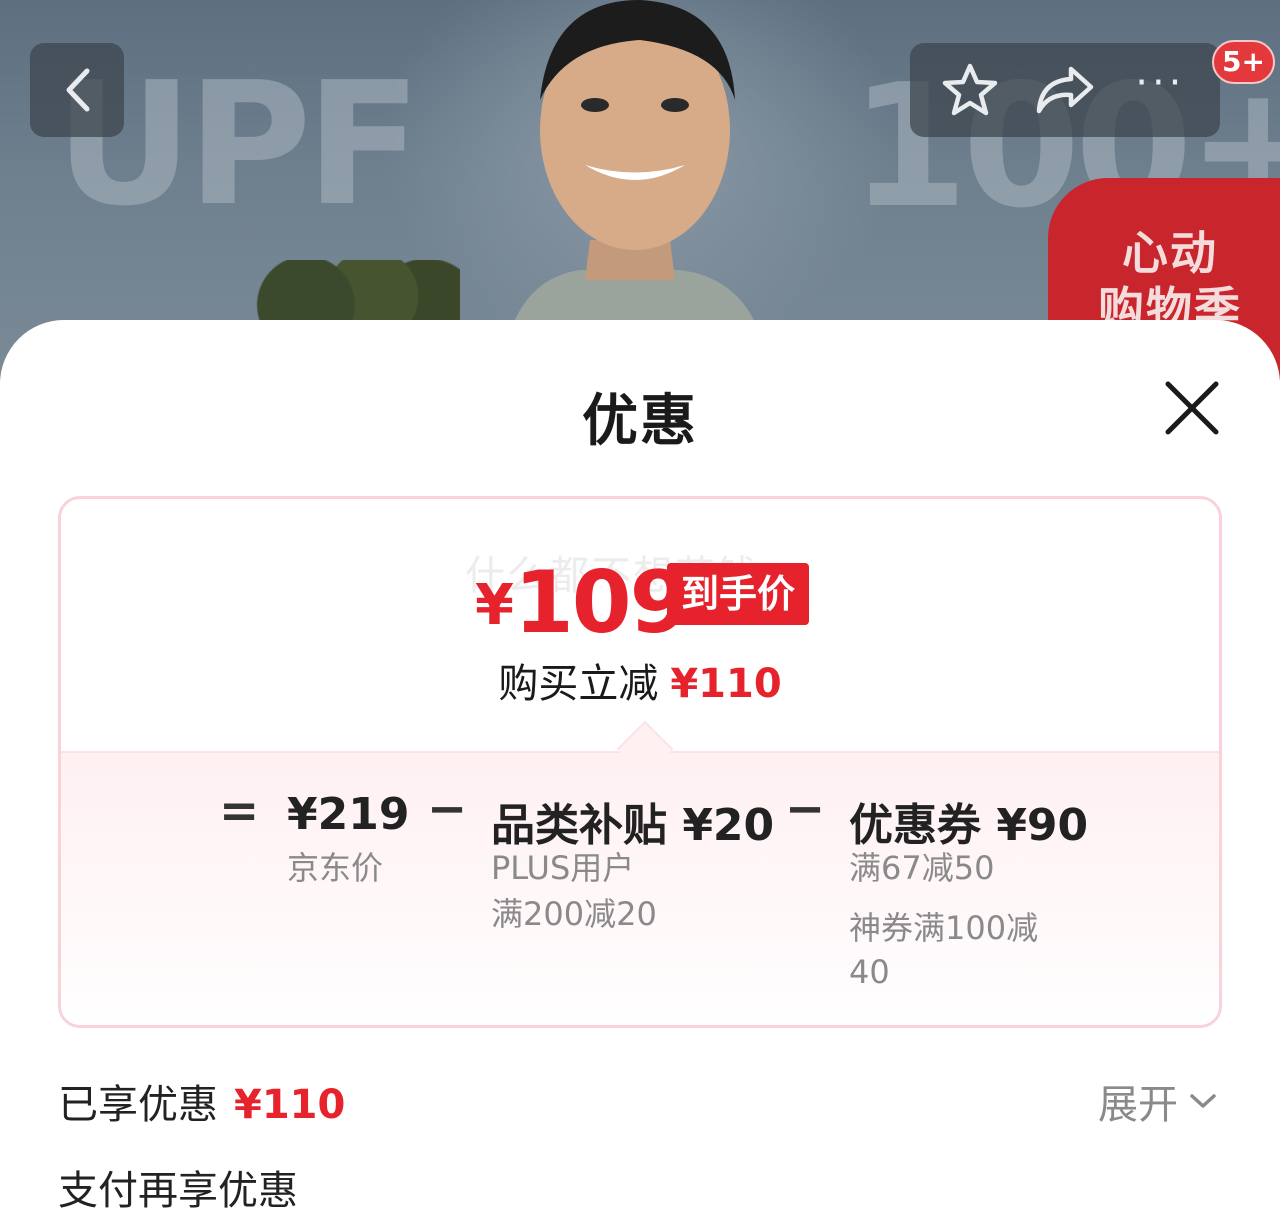 This screenshot has width=1280, height=1226. What do you see at coordinates (944, 928) in the screenshot?
I see `coupon-line-2: 神券满100减` at bounding box center [944, 928].